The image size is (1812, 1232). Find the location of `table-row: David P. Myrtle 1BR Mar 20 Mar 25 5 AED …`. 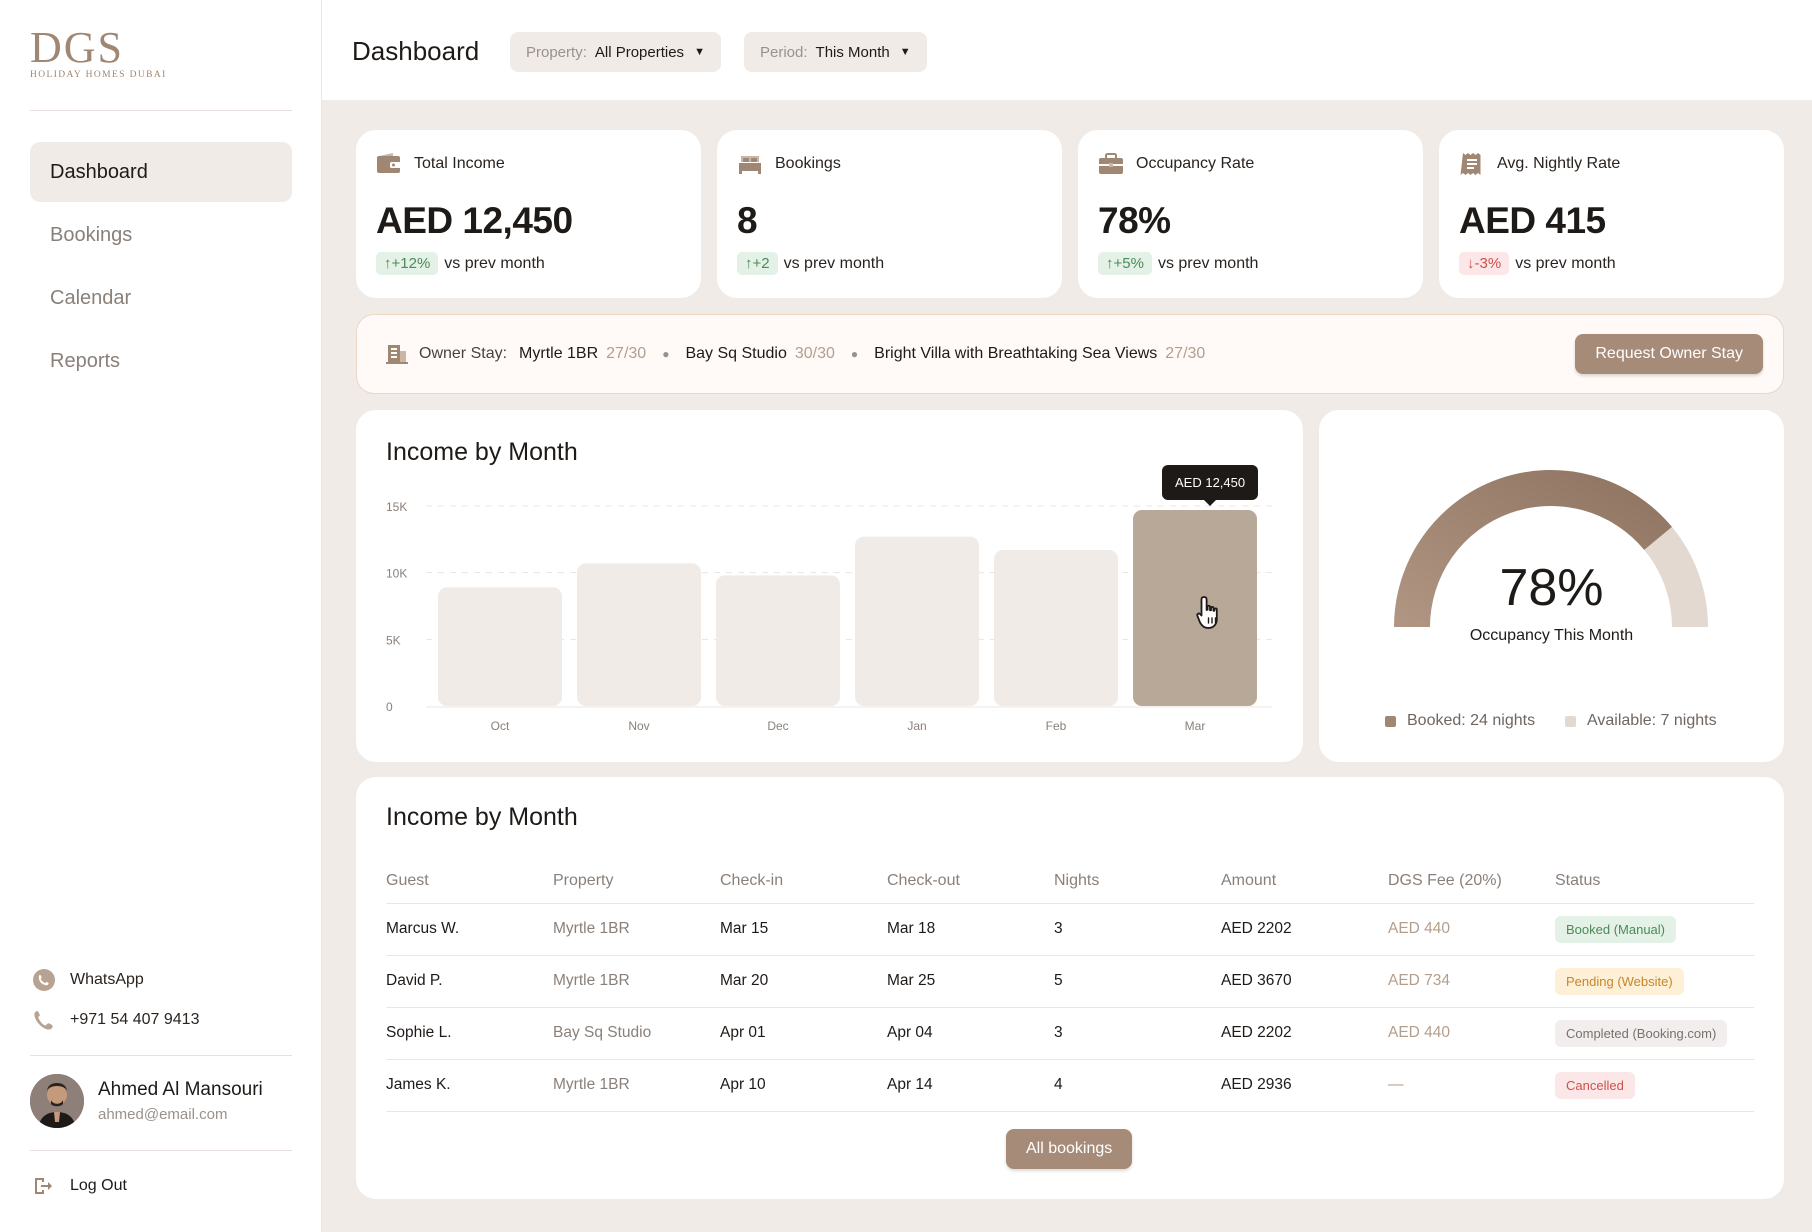

table-row: David P. Myrtle 1BR Mar 20 Mar 25 5 AED … is located at coordinates (1070, 981).